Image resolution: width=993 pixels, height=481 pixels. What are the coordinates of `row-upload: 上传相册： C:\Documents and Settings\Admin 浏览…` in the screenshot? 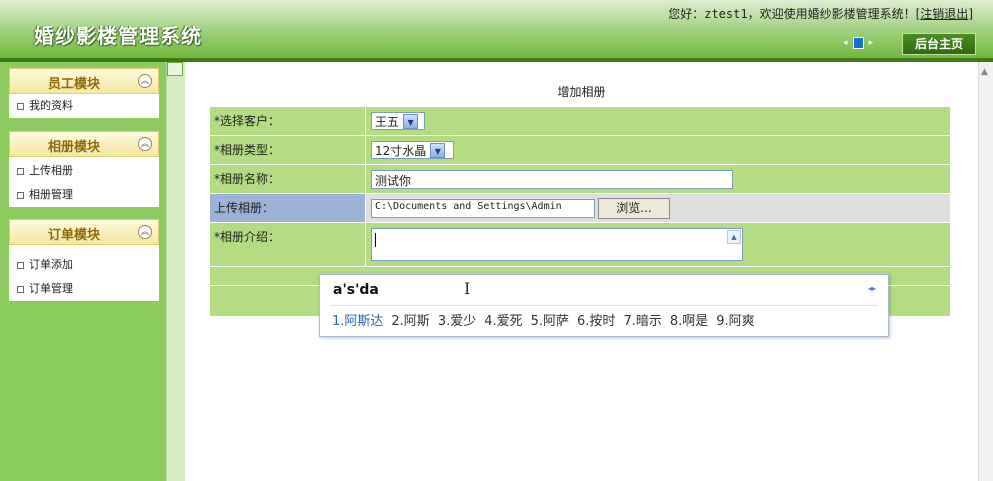 It's located at (580, 208).